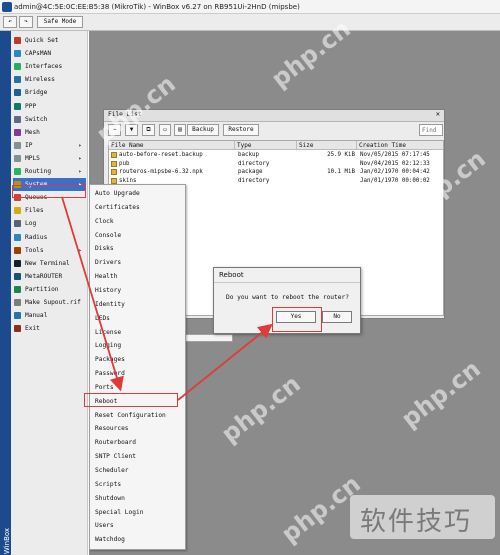  Describe the element at coordinates (108, 345) in the screenshot. I see `submenu-item-logging: Logging` at that location.